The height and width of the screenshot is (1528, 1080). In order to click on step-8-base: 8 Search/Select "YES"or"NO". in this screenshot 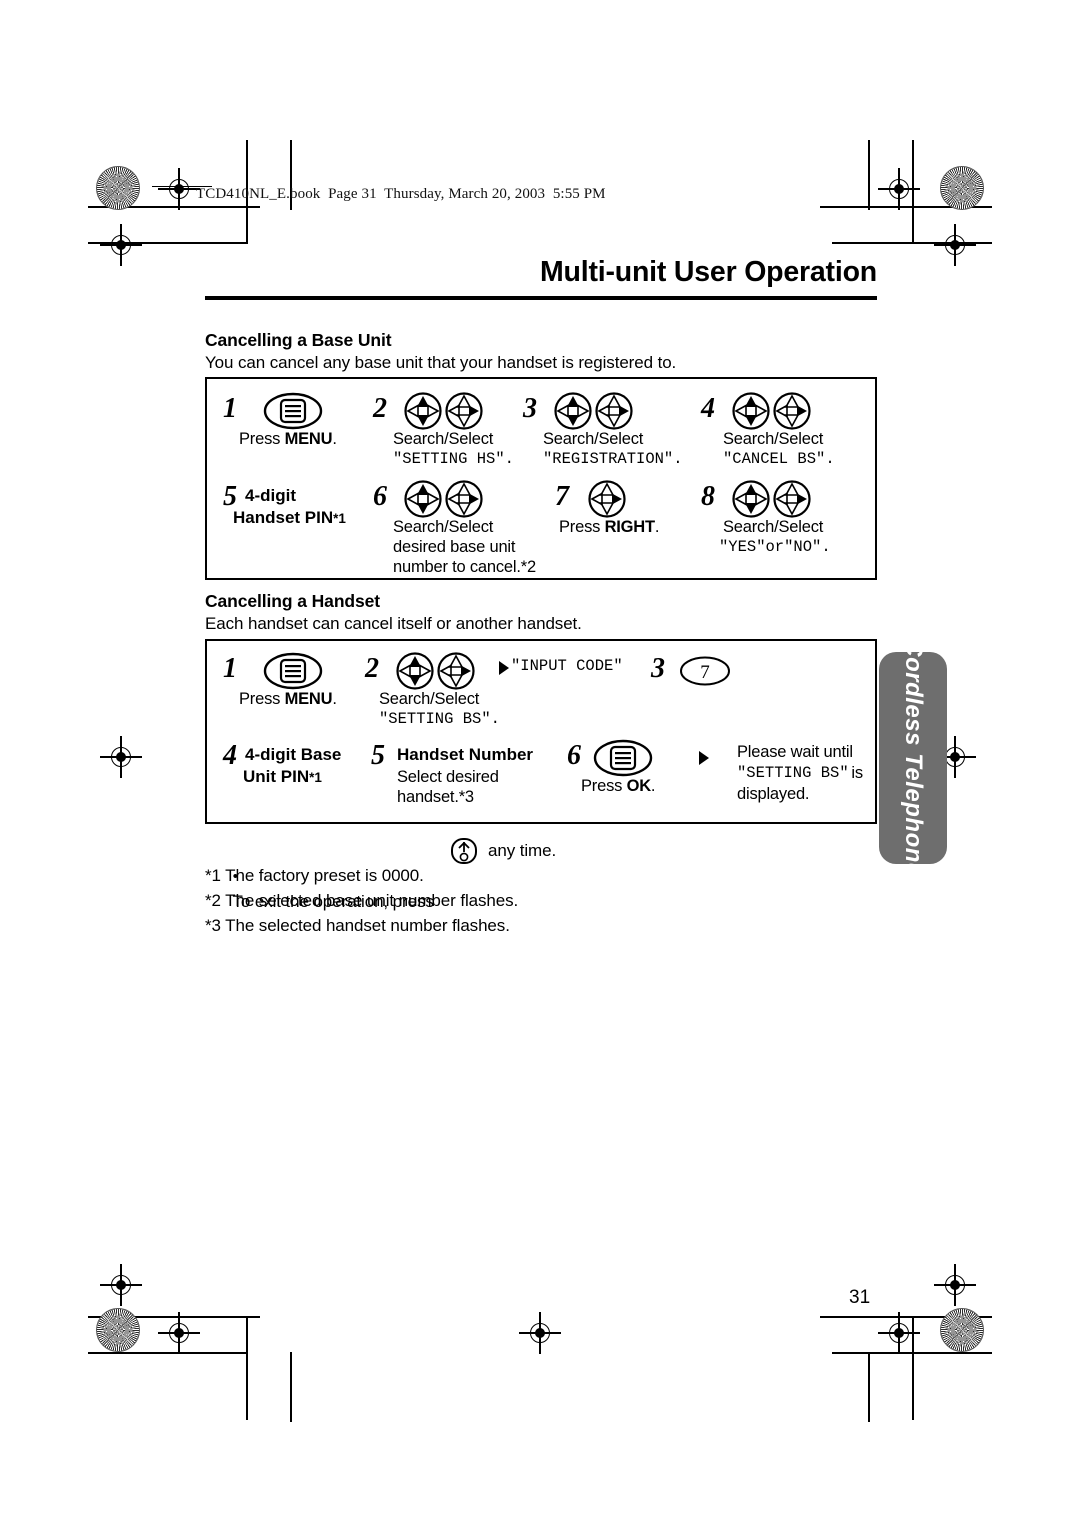, I will do `click(790, 527)`.